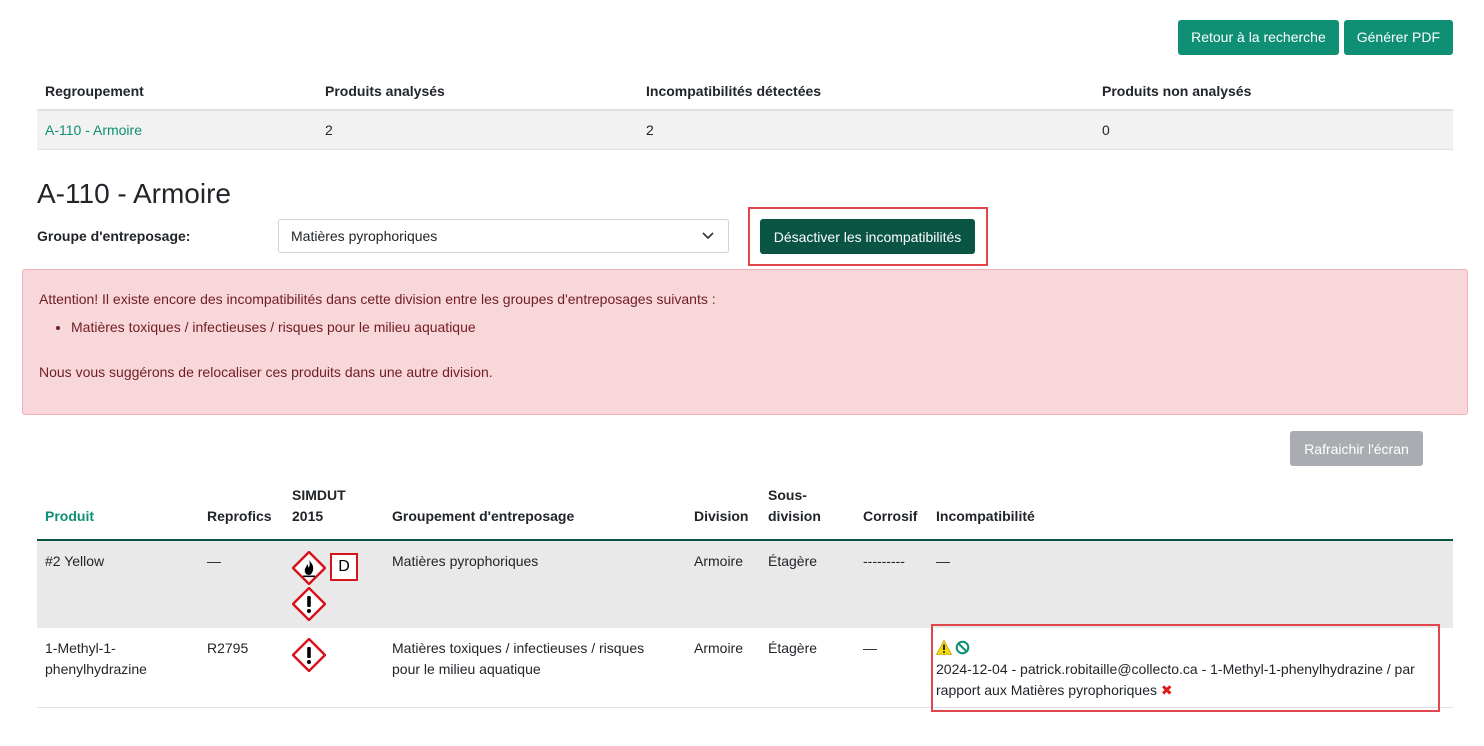  Describe the element at coordinates (708, 242) in the screenshot. I see `chevron-down-icon` at that location.